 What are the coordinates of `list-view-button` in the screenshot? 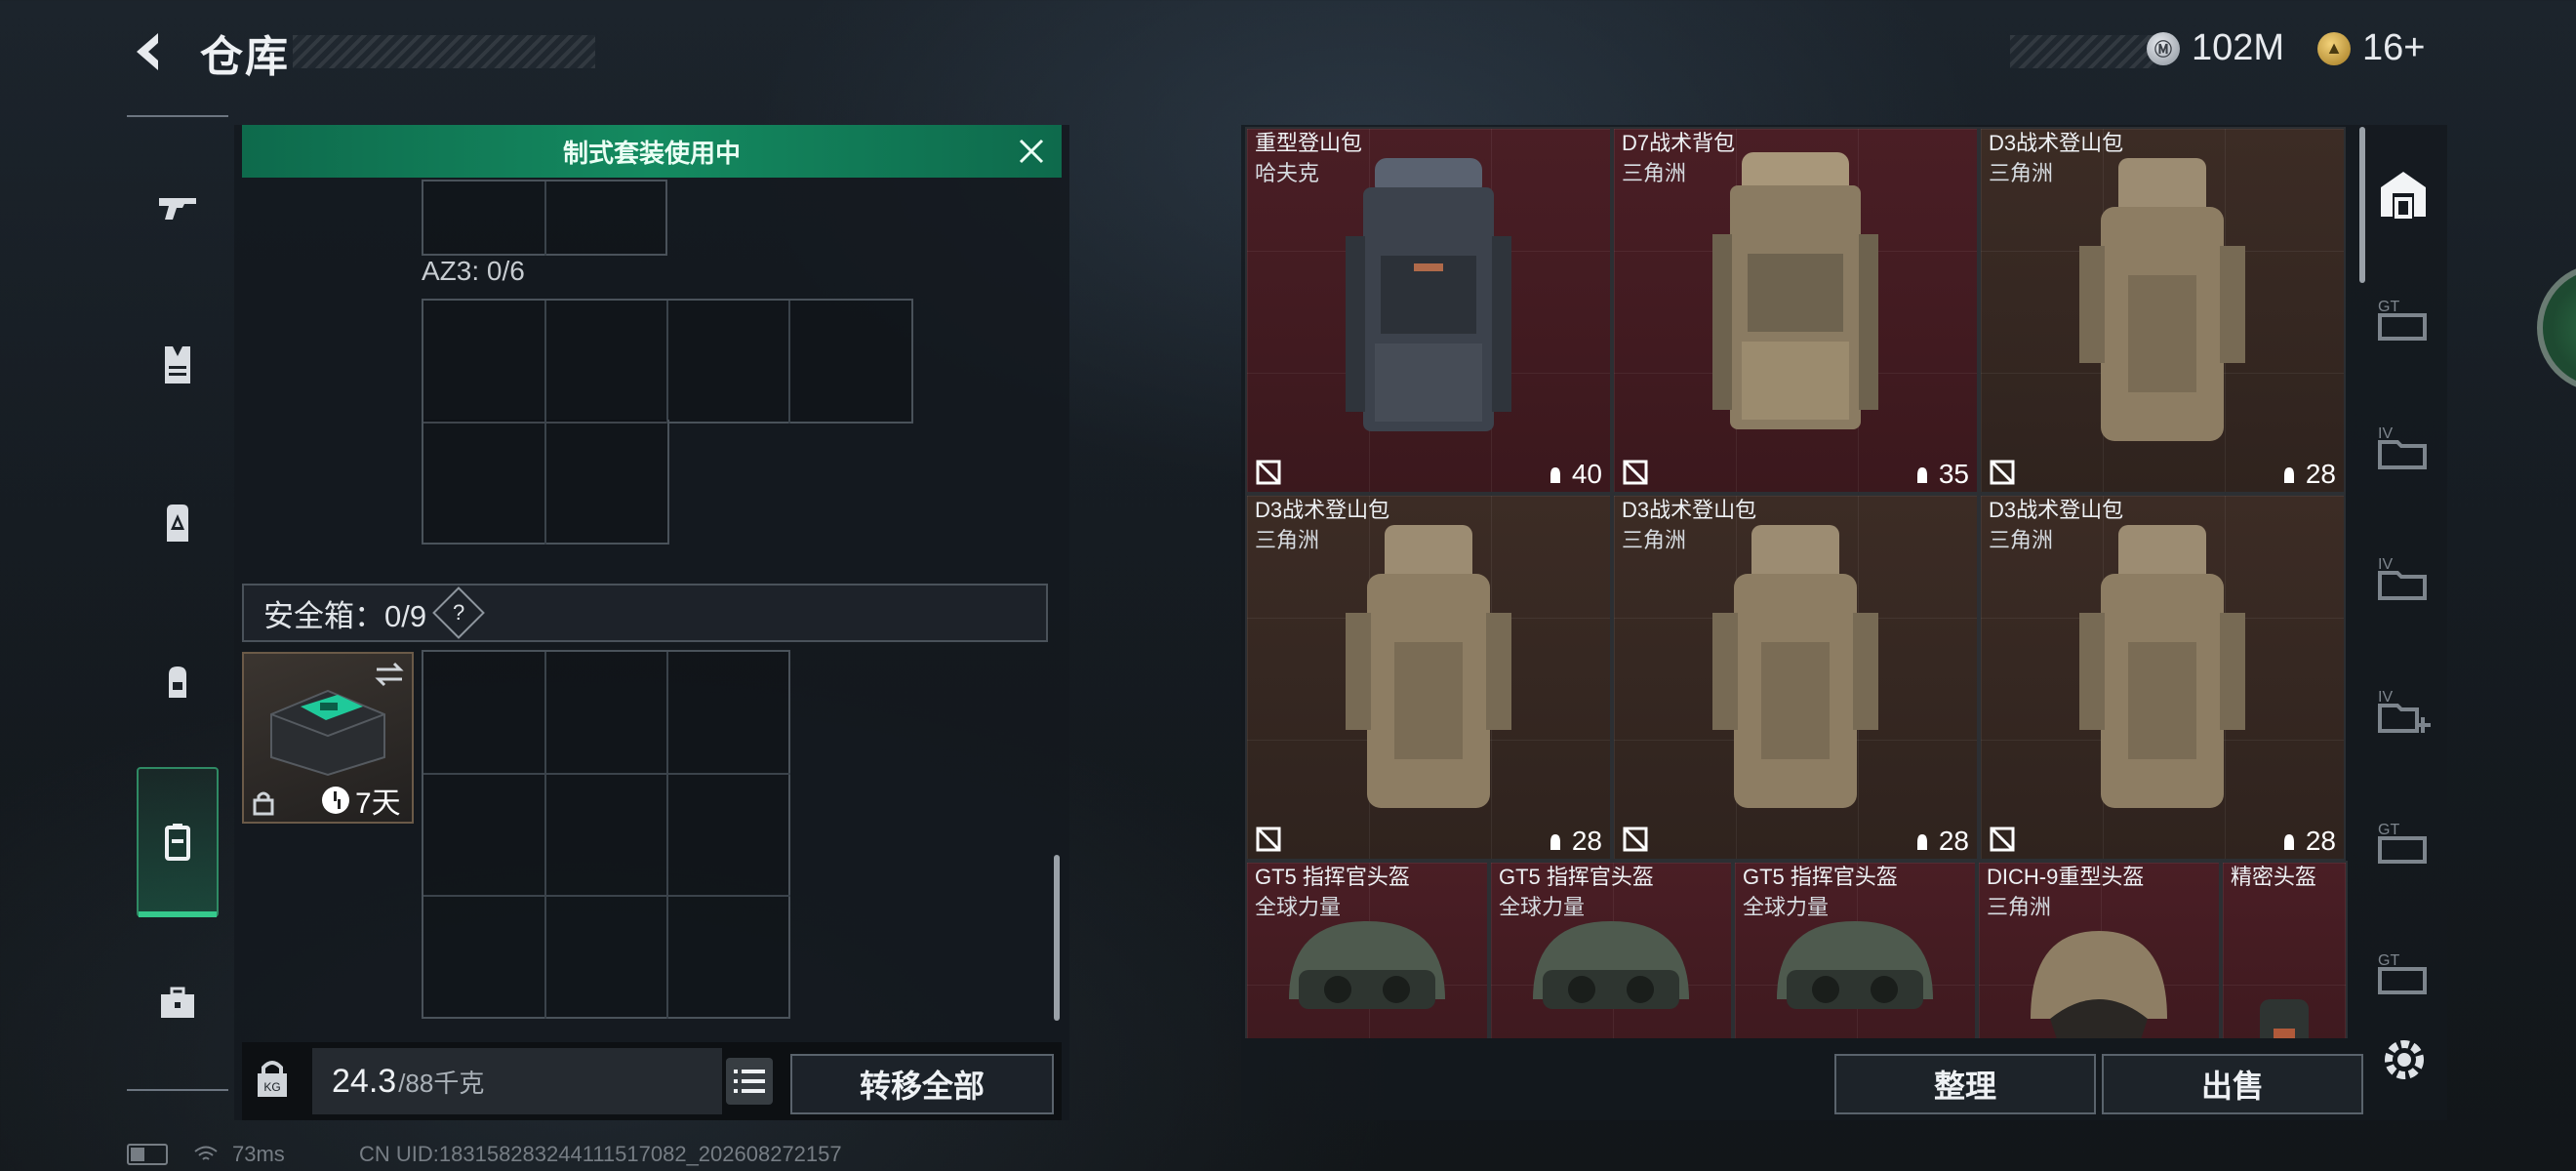 It's located at (749, 1081).